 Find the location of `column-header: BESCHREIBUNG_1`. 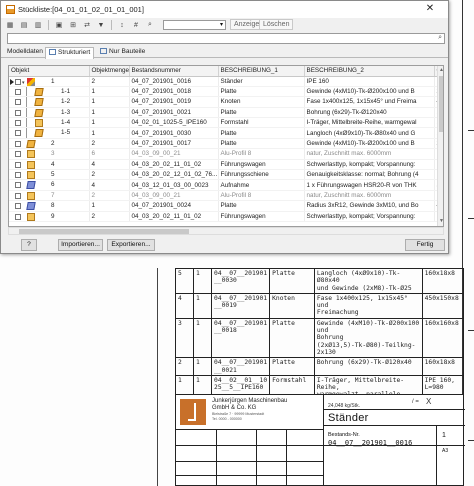

column-header: BESCHREIBUNG_1 is located at coordinates (261, 71).